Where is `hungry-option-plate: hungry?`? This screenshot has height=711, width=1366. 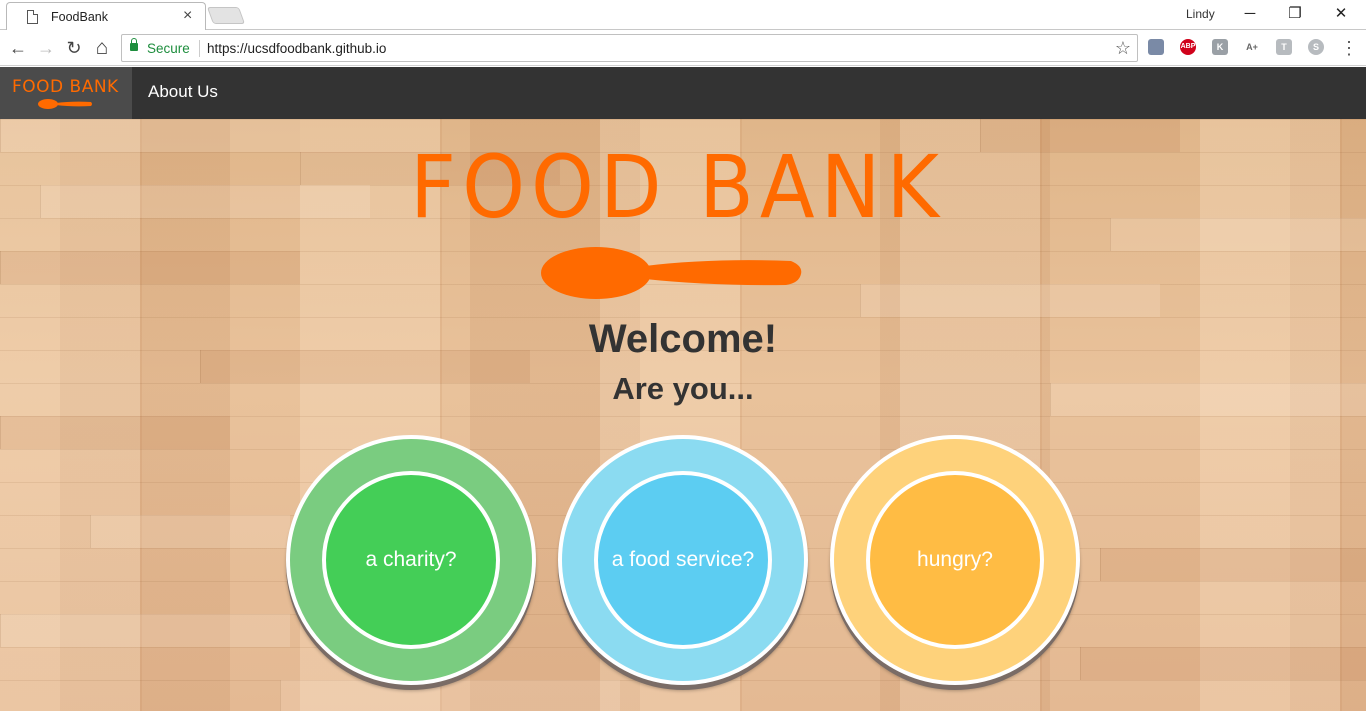 hungry-option-plate: hungry? is located at coordinates (955, 560).